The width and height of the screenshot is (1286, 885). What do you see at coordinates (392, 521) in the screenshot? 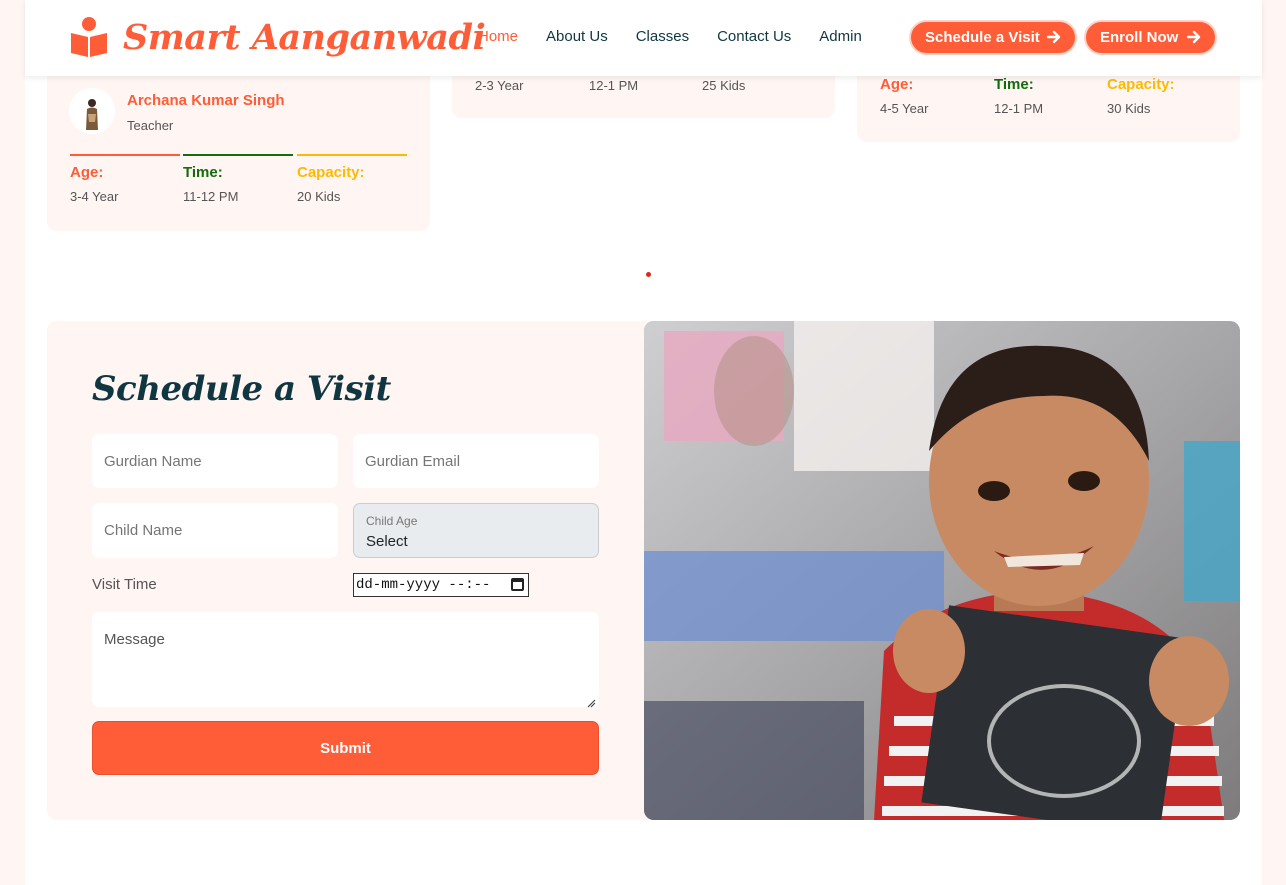
I see `child-age-label: Child Age` at bounding box center [392, 521].